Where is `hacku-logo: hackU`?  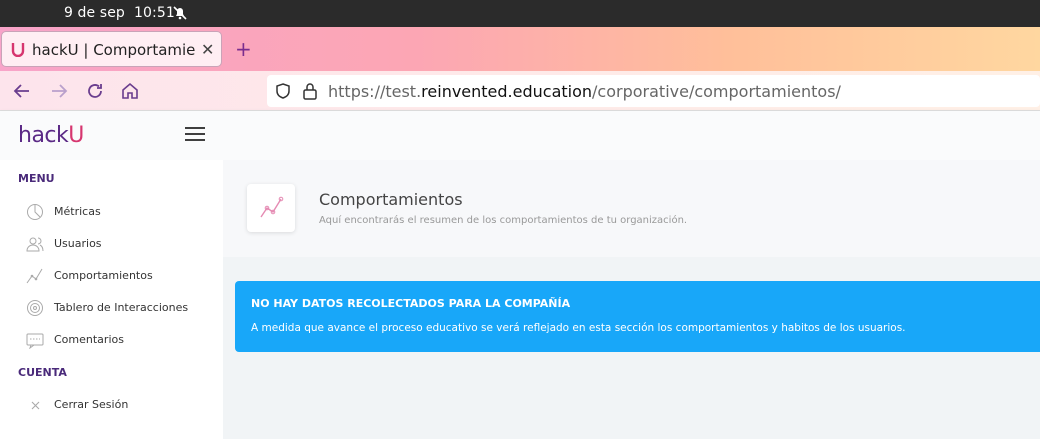
hacku-logo: hackU is located at coordinates (51, 135).